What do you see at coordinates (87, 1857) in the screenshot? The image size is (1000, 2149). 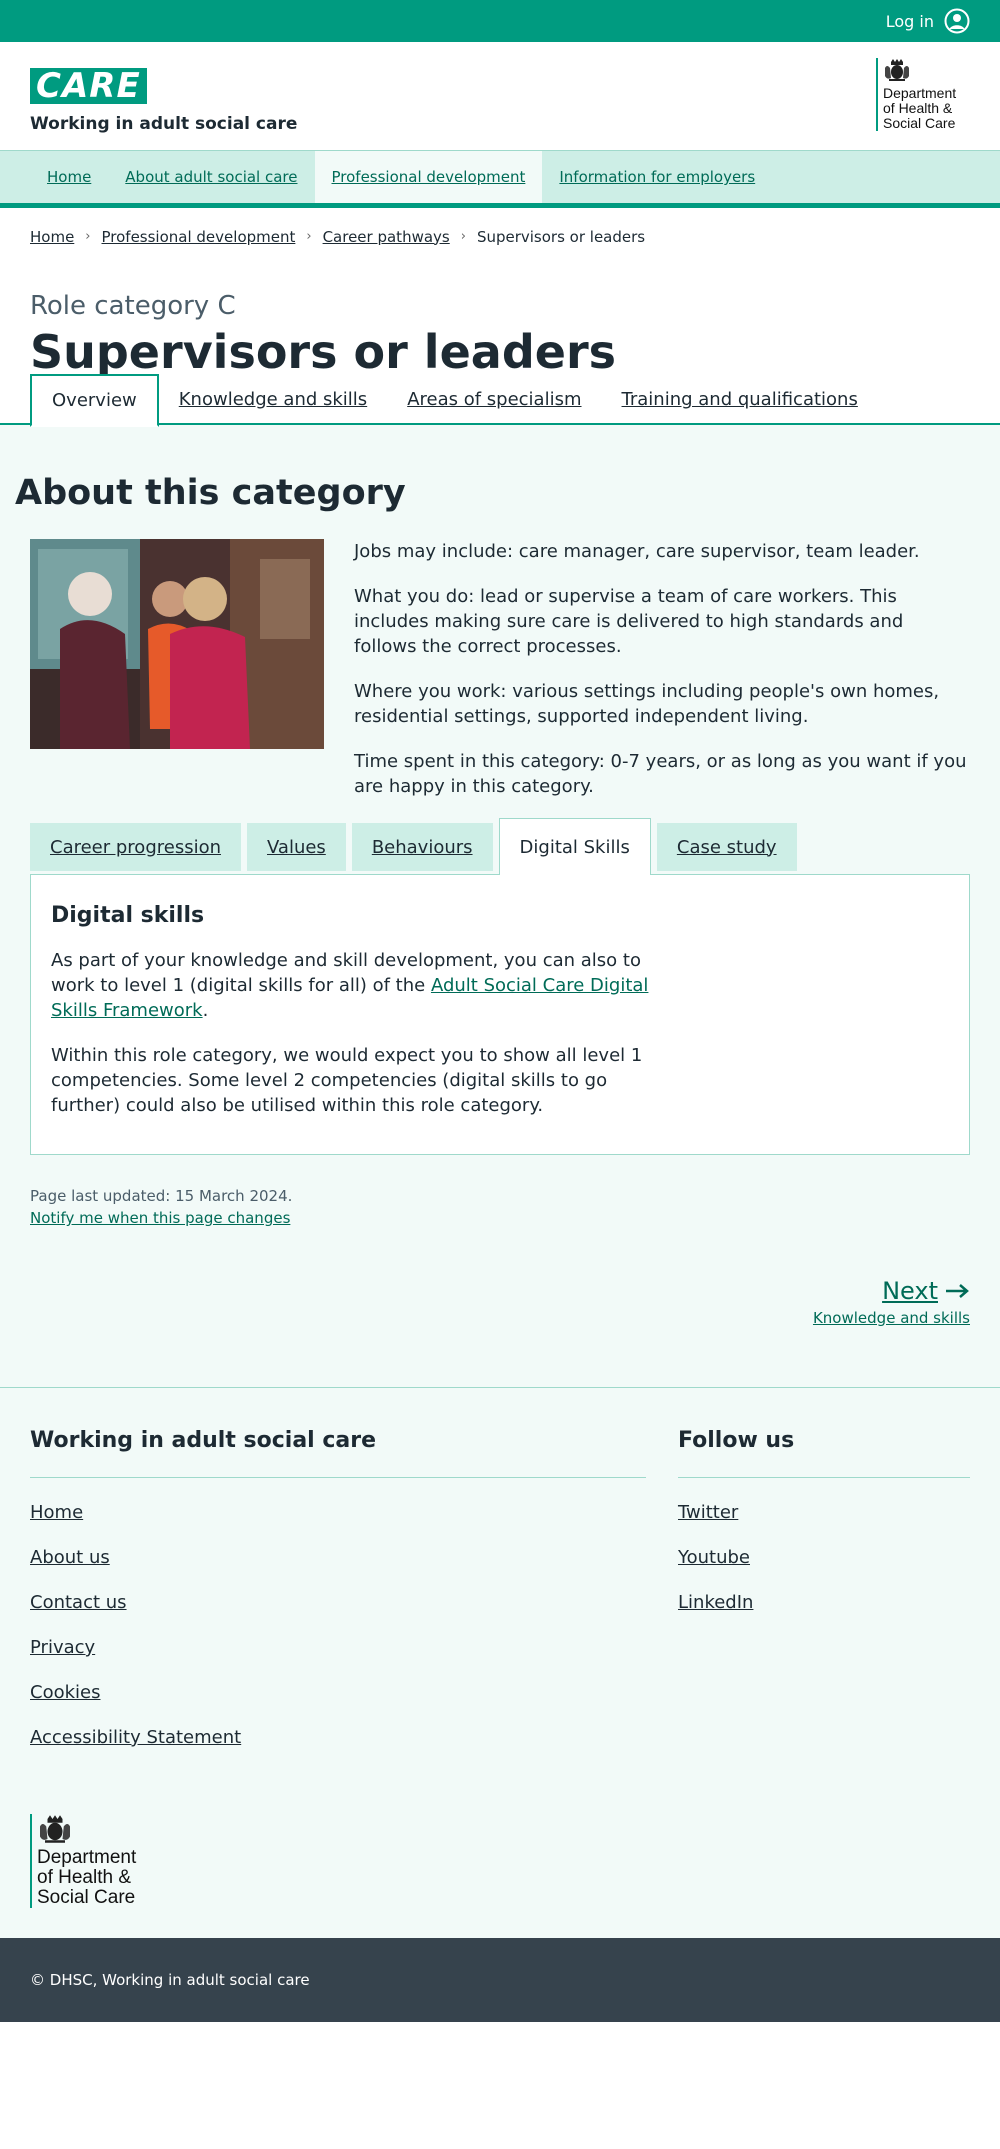 I see `footer-dept-line-1: Department` at bounding box center [87, 1857].